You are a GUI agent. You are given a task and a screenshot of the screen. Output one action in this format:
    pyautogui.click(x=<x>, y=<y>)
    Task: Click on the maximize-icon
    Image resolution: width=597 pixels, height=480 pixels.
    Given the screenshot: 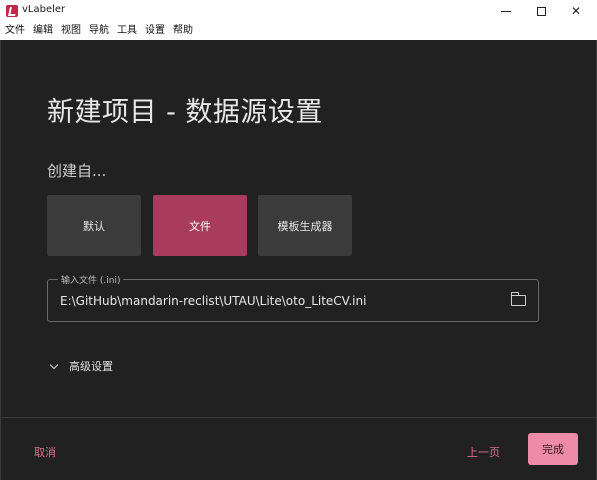 What is the action you would take?
    pyautogui.click(x=541, y=11)
    